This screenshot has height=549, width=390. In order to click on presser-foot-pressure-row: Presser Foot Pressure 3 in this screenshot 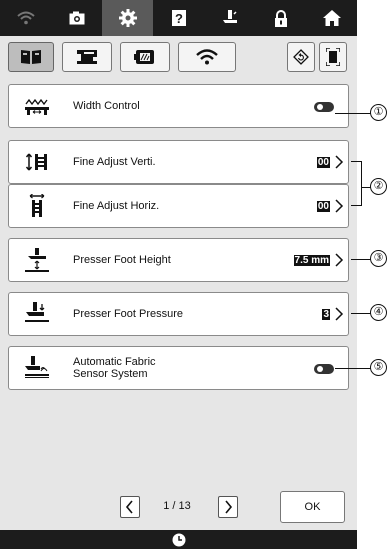, I will do `click(178, 314)`.